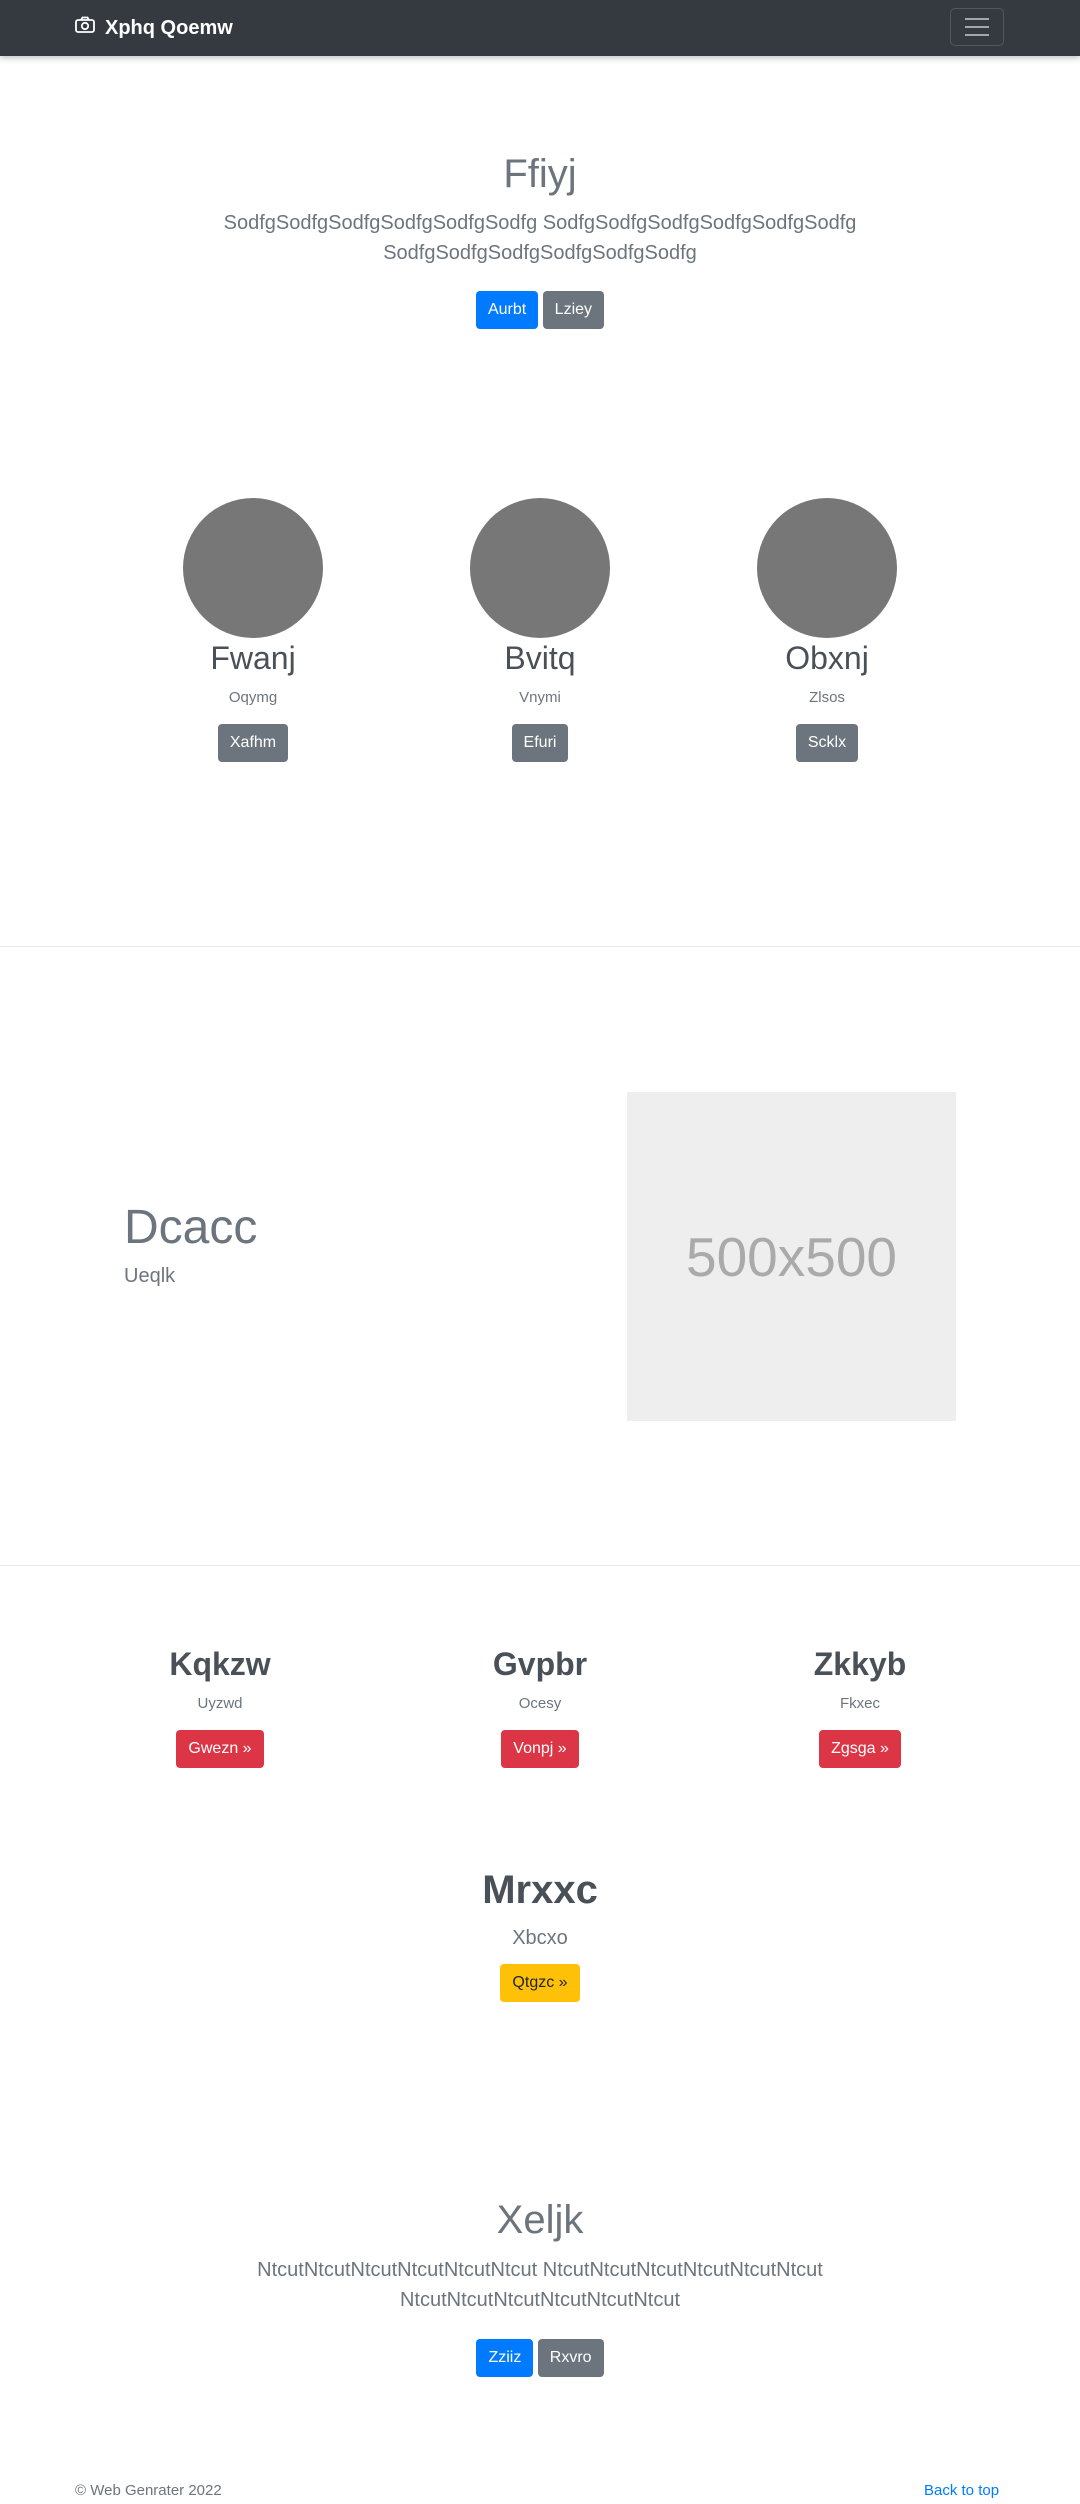  I want to click on brand-name: Xphq Qoemw, so click(169, 27).